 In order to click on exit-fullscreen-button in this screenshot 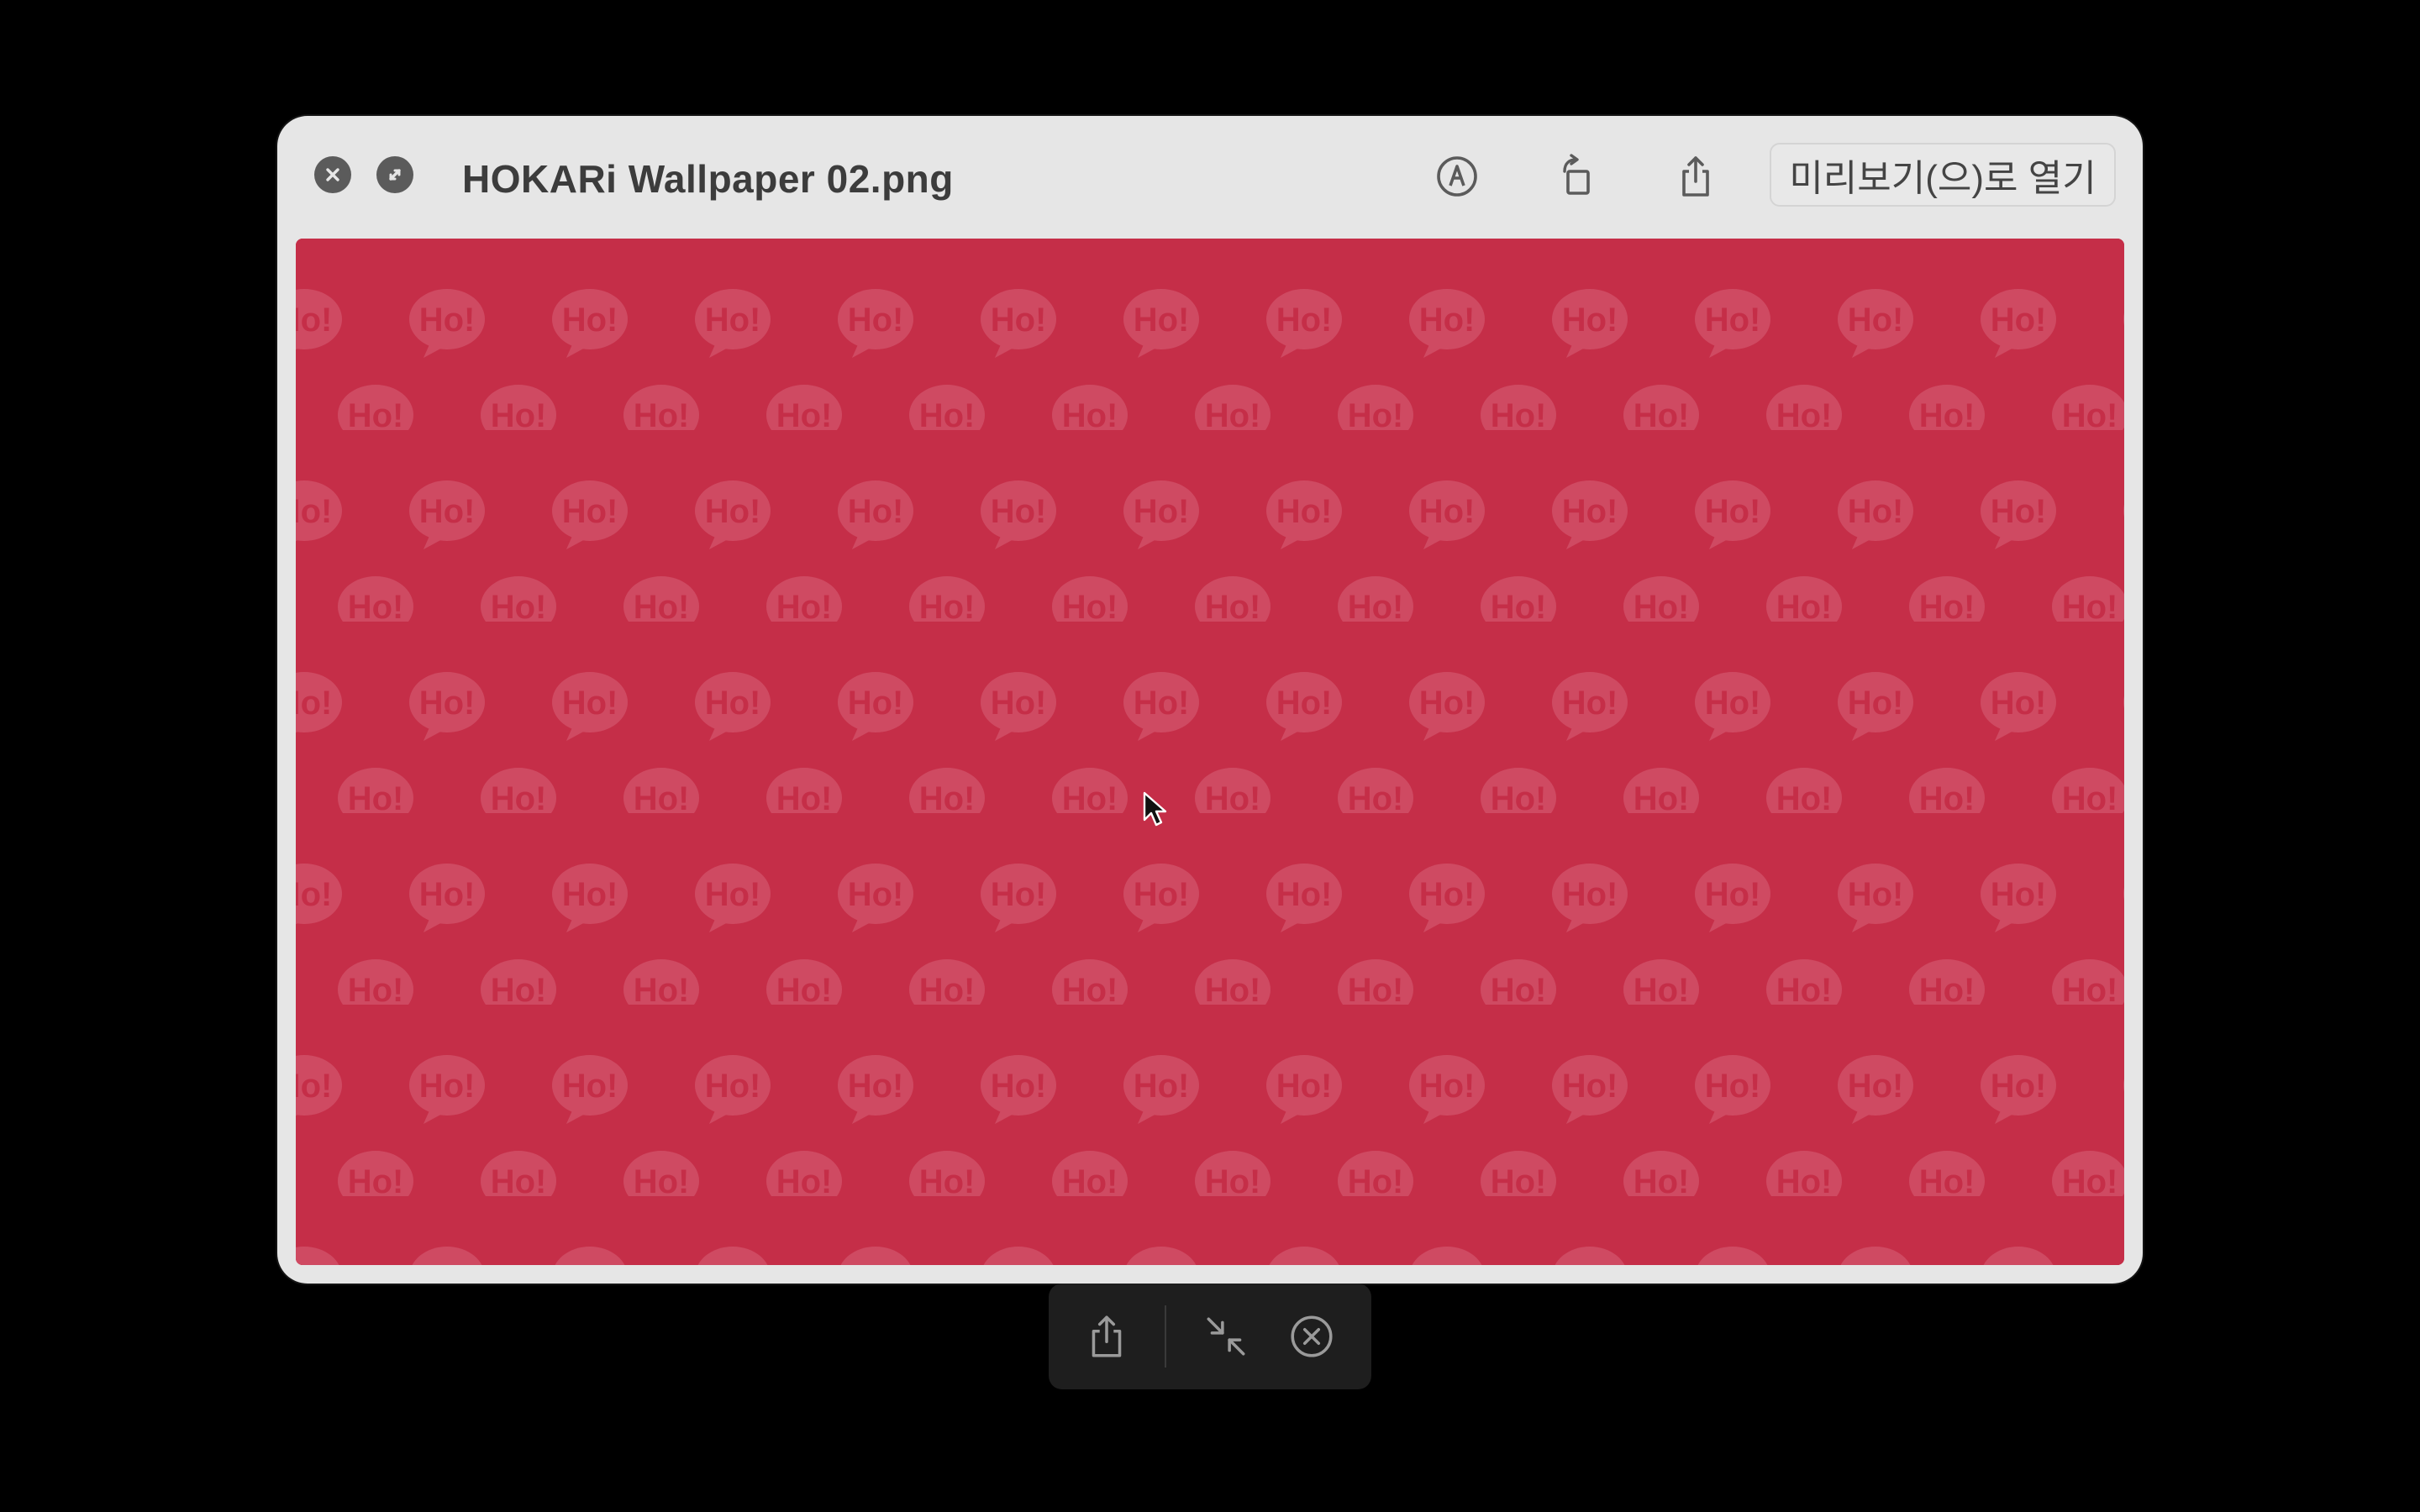, I will do `click(1226, 1336)`.